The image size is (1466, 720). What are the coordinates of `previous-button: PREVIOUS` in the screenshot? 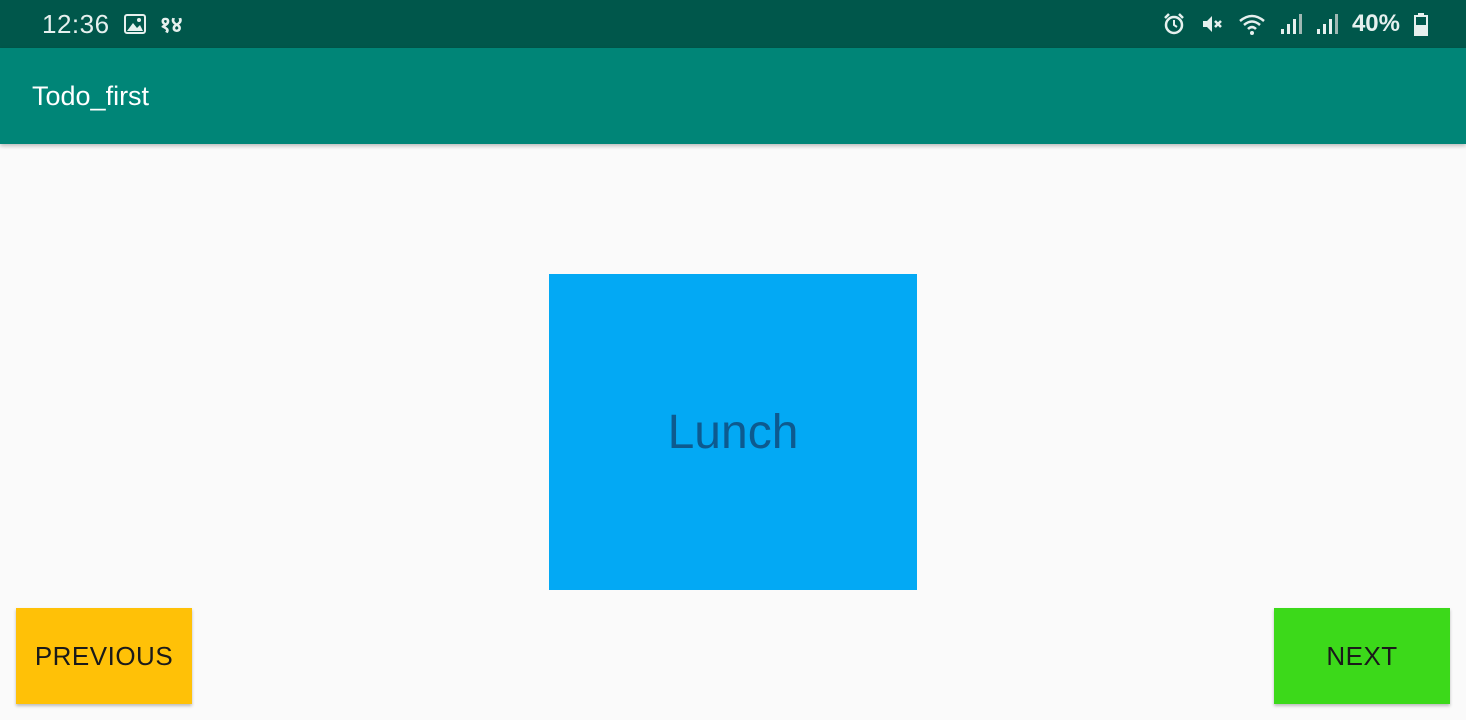 It's located at (104, 656).